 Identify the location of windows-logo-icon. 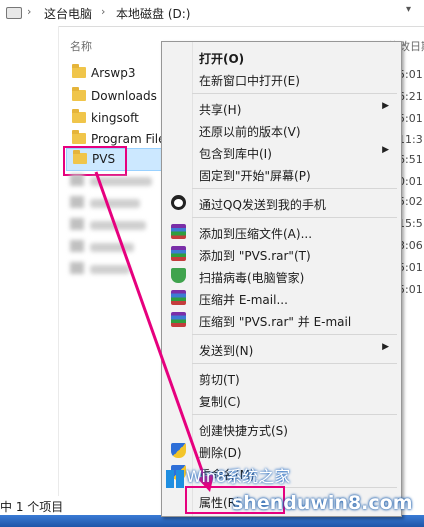
(175, 479).